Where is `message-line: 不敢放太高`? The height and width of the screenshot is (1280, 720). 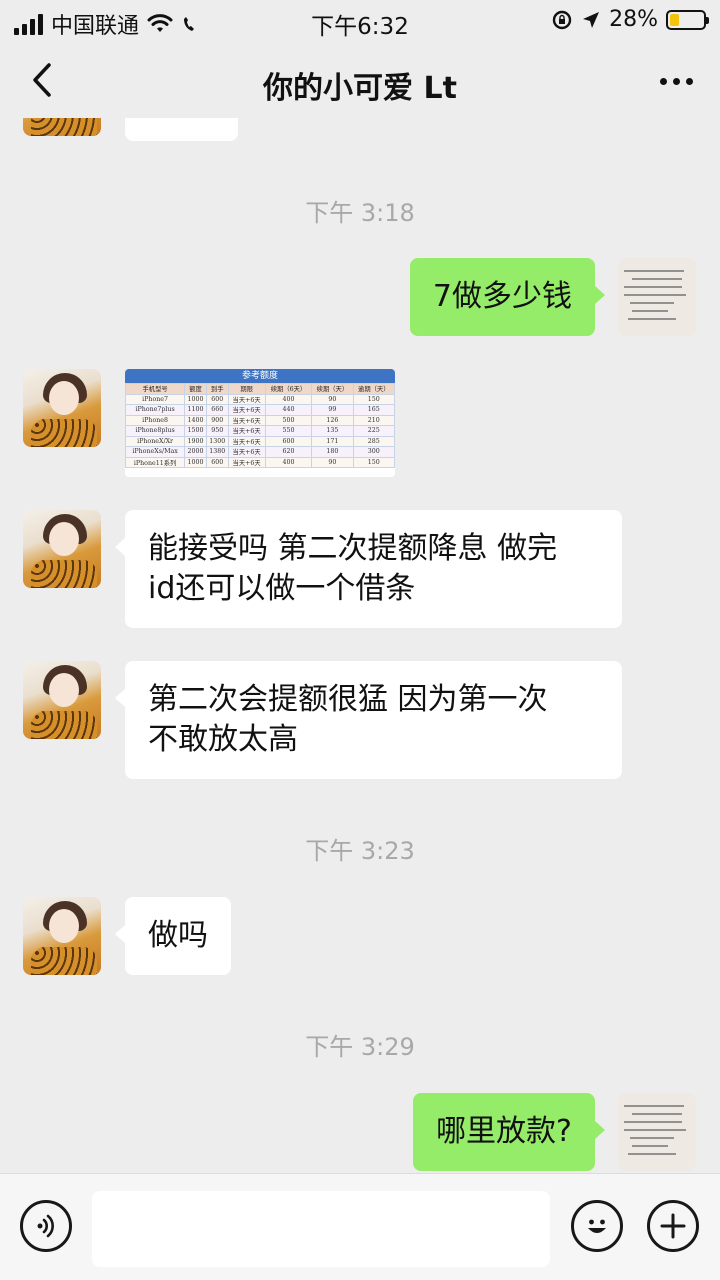 message-line: 不敢放太高 is located at coordinates (223, 739).